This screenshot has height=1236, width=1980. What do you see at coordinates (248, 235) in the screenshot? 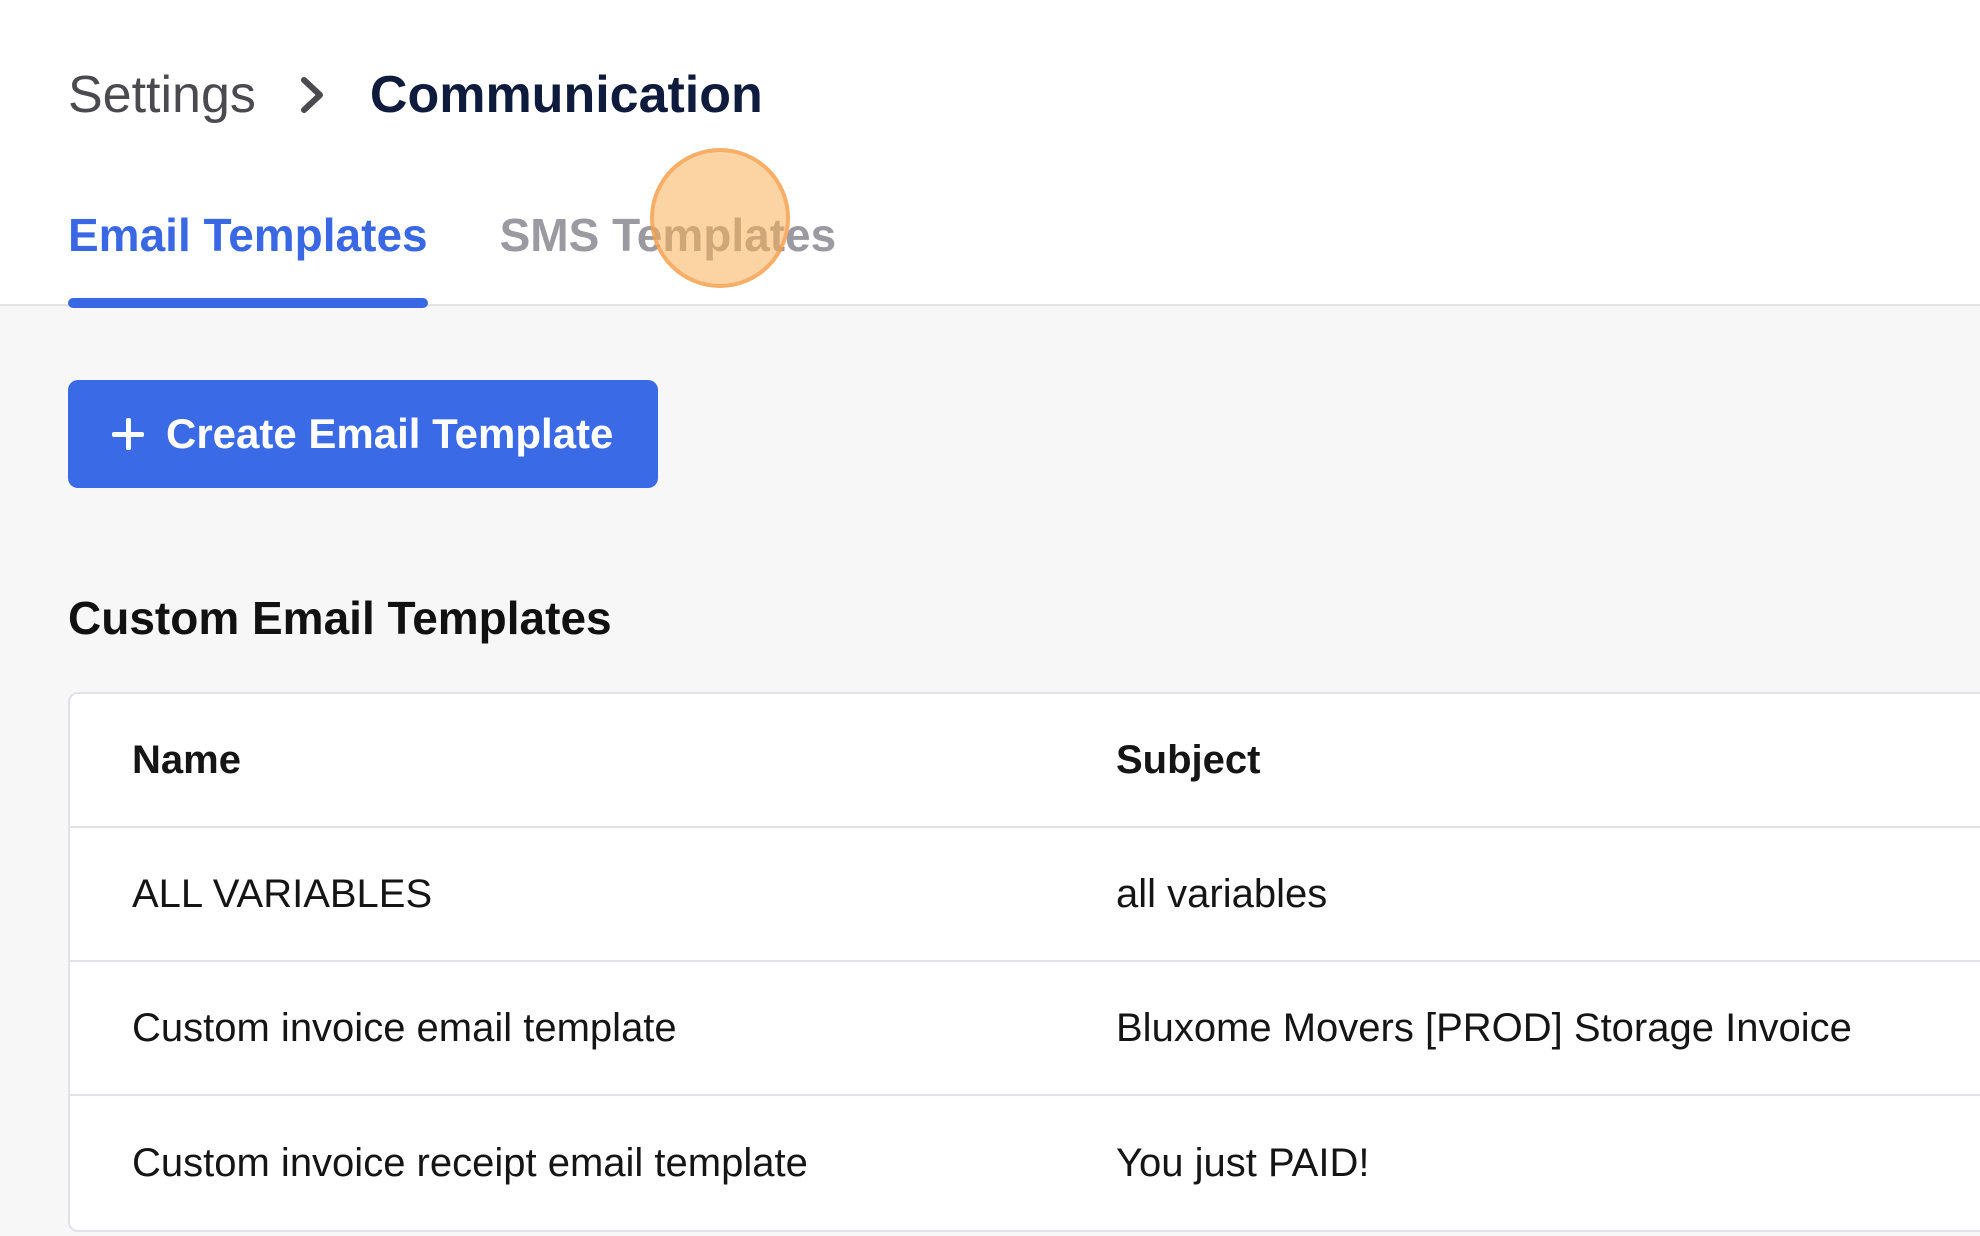
I see `tab-email-templates-label: Email Templates` at bounding box center [248, 235].